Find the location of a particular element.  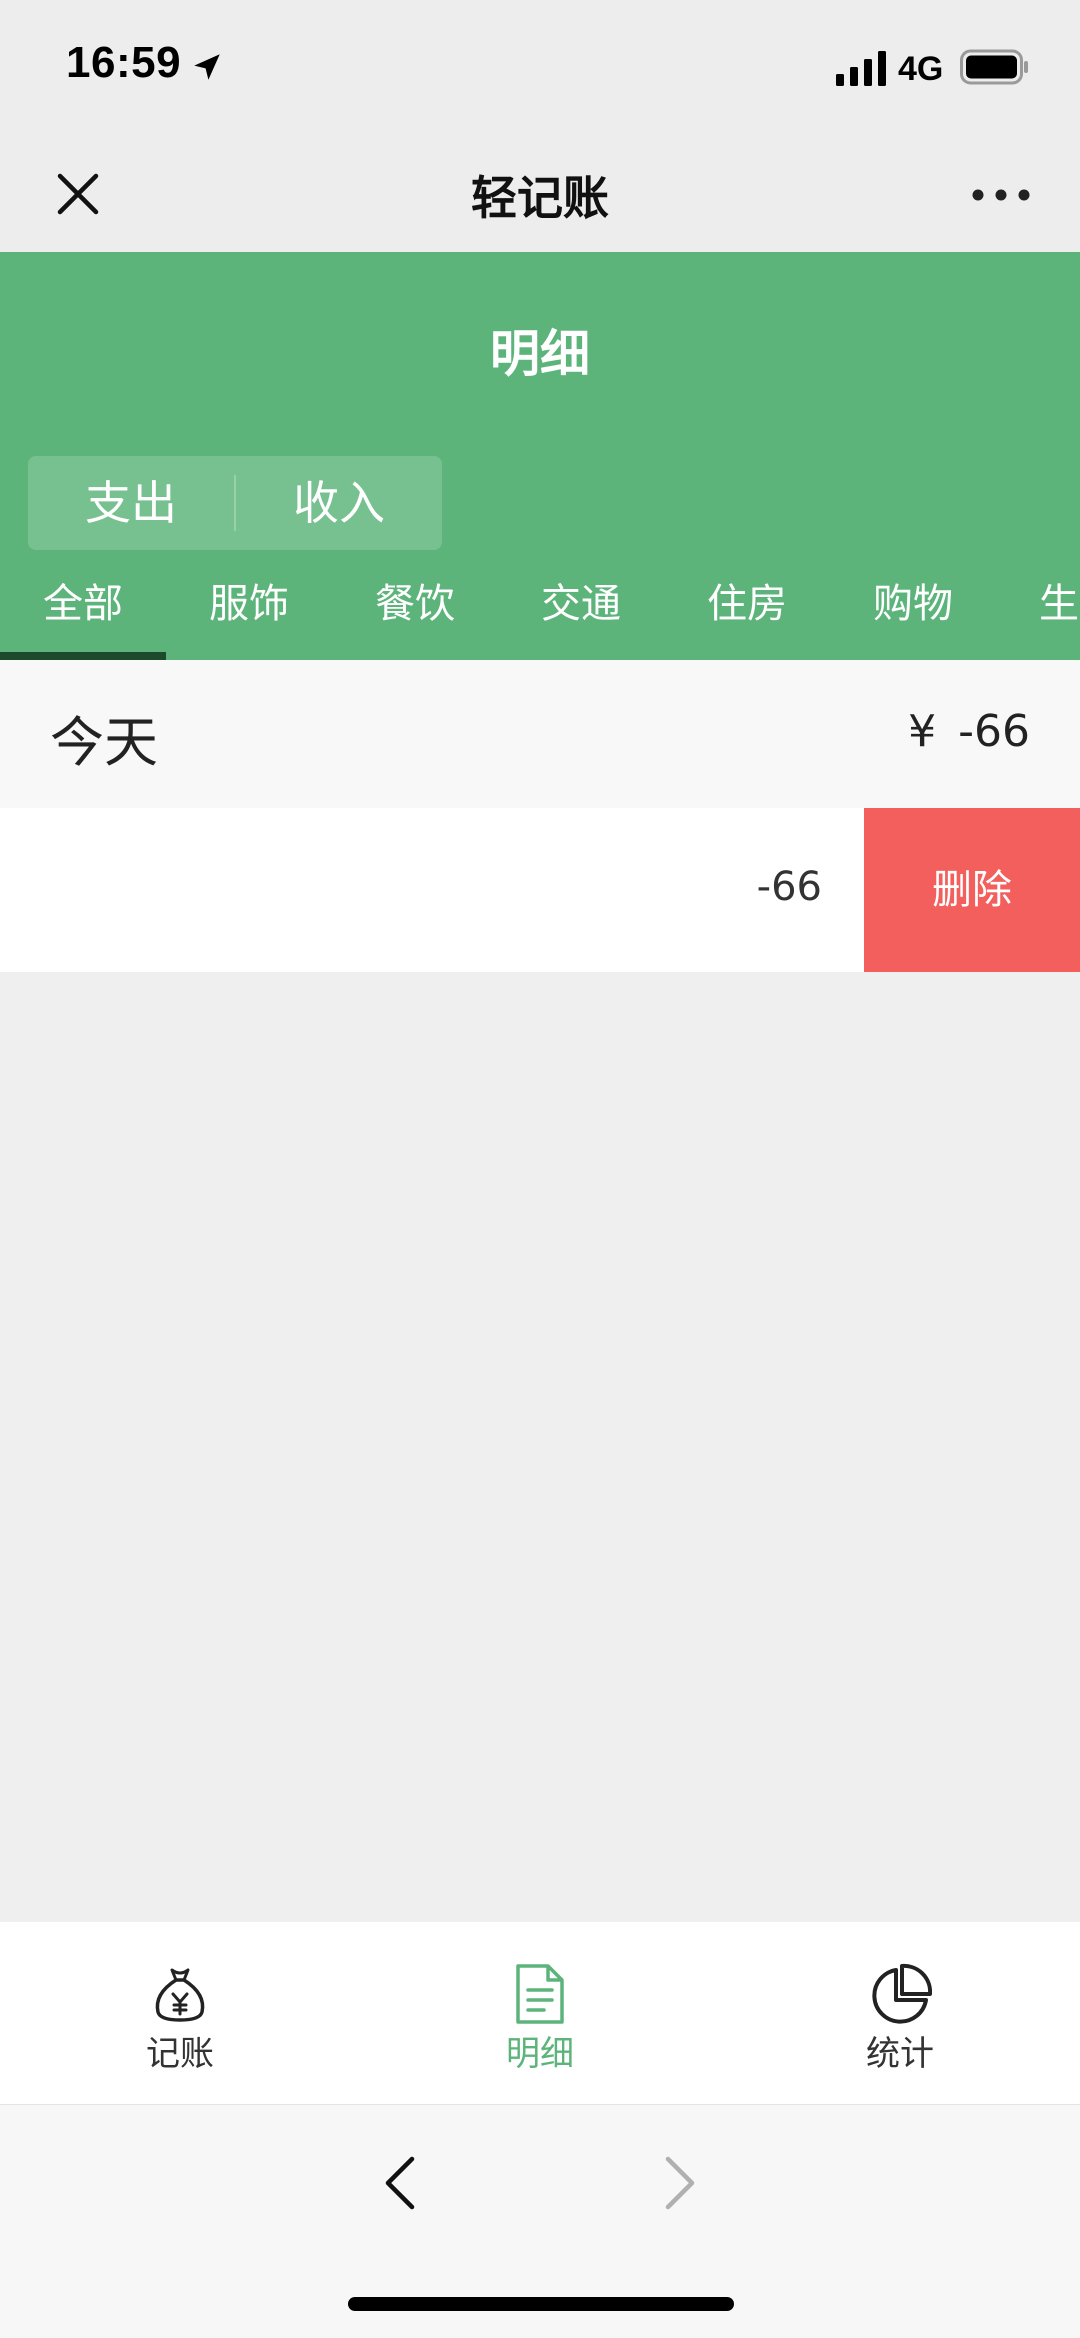

battery-icon is located at coordinates (994, 67).